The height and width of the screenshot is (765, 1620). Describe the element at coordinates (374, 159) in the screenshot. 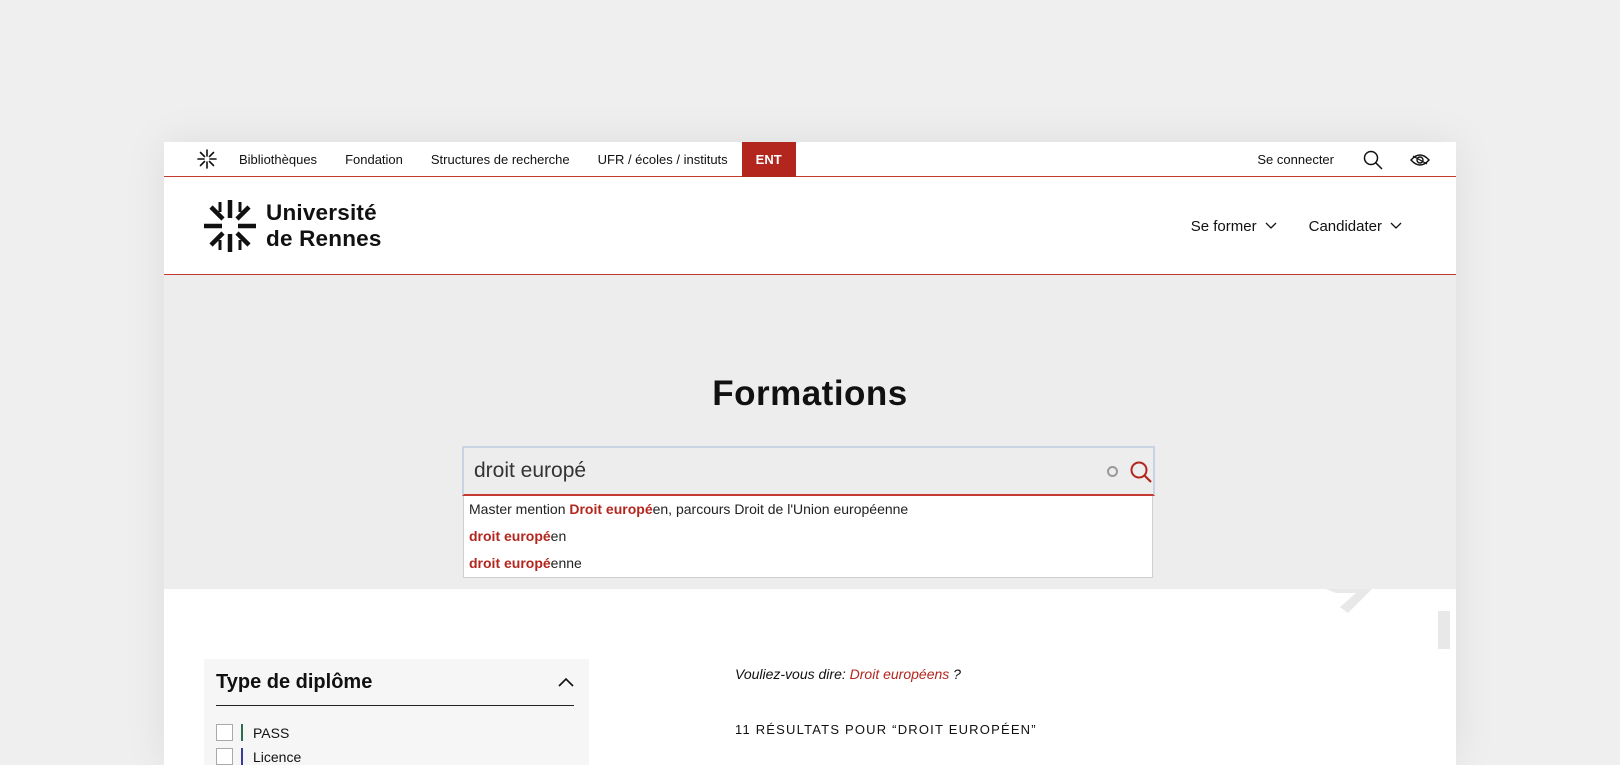

I see `link-fondation: Fondation` at that location.